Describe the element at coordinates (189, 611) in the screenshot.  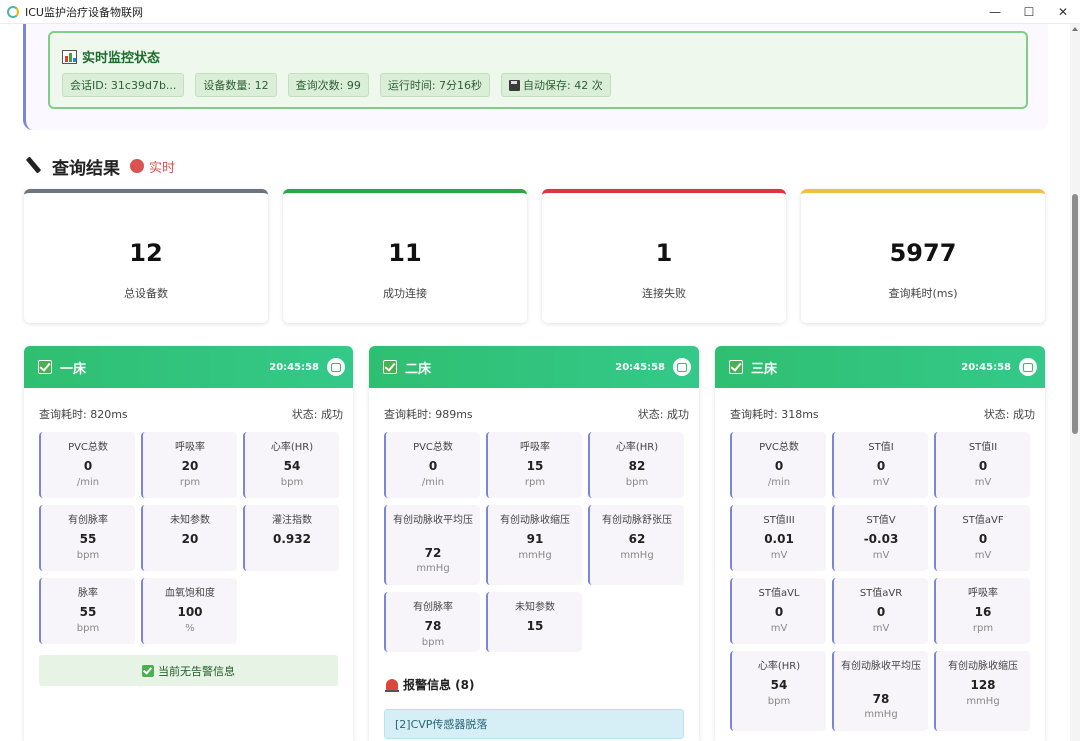
I see `metric-tile: 血氧饱和度 100%` at that location.